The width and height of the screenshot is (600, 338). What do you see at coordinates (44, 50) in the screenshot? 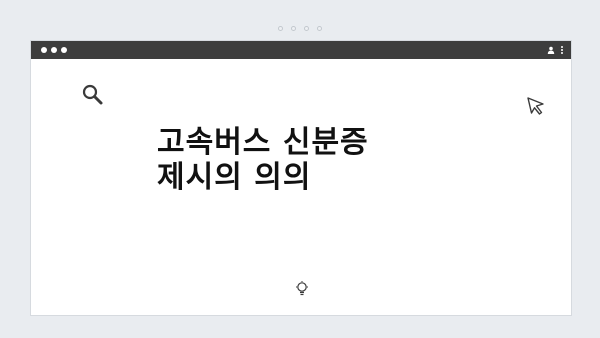
I see `close-window-button` at bounding box center [44, 50].